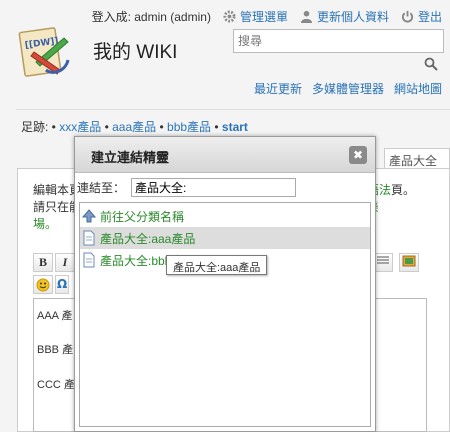  What do you see at coordinates (148, 238) in the screenshot?
I see `result-label: 產品大全:aaa產品` at bounding box center [148, 238].